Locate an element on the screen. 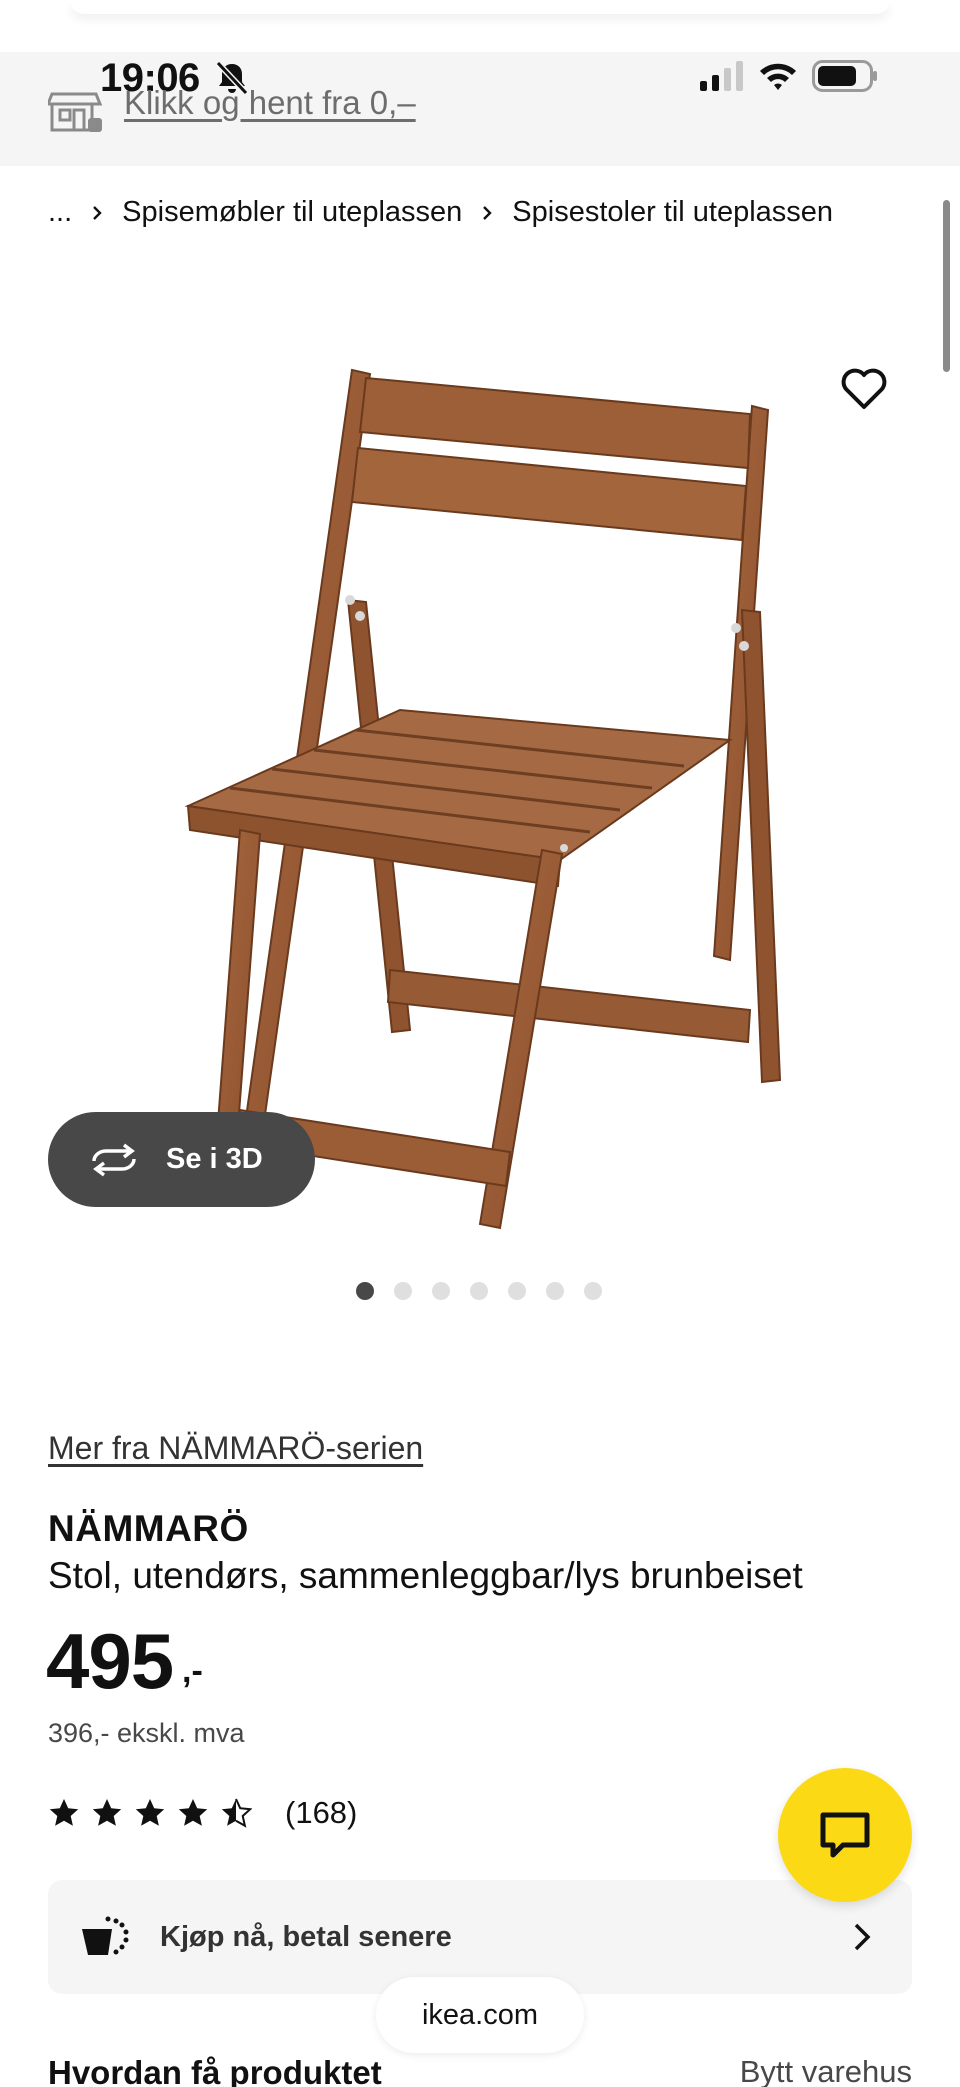 Image resolution: width=960 pixels, height=2087 pixels. rating-count: (168) is located at coordinates (321, 1812).